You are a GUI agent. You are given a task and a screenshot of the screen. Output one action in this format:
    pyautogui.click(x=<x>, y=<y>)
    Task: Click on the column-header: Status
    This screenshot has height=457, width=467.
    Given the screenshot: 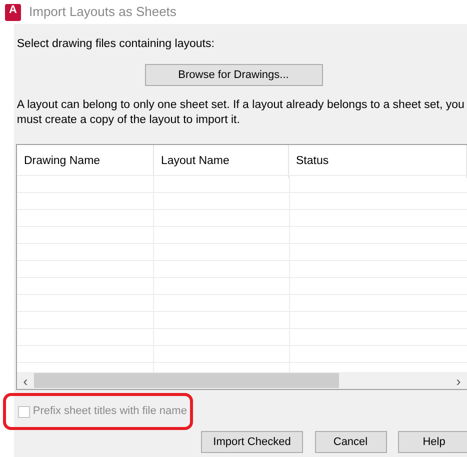 What is the action you would take?
    pyautogui.click(x=378, y=161)
    